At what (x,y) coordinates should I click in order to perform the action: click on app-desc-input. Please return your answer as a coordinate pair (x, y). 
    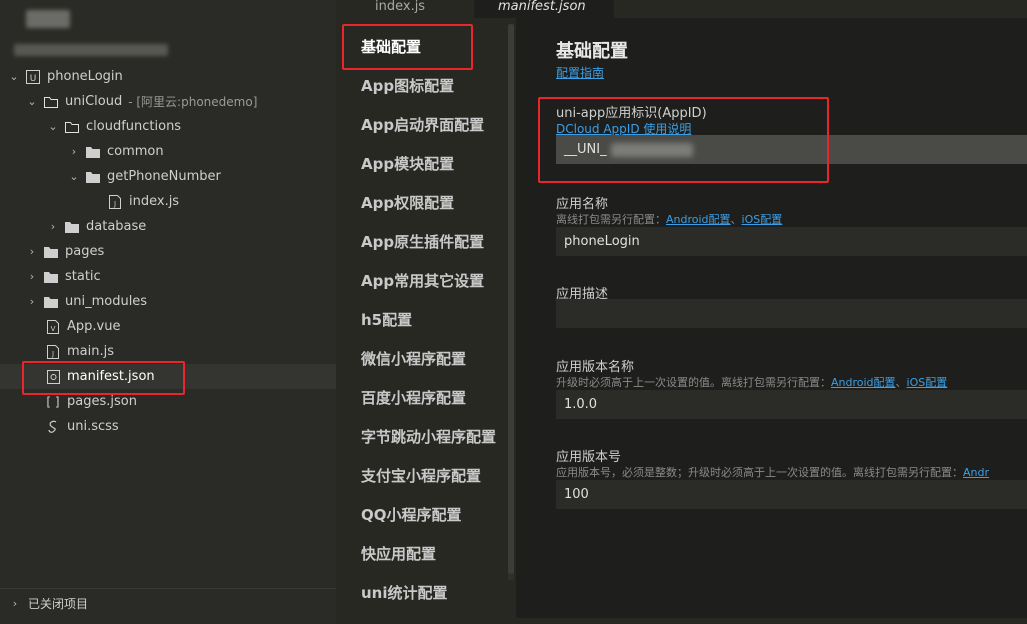
    Looking at the image, I should click on (791, 313).